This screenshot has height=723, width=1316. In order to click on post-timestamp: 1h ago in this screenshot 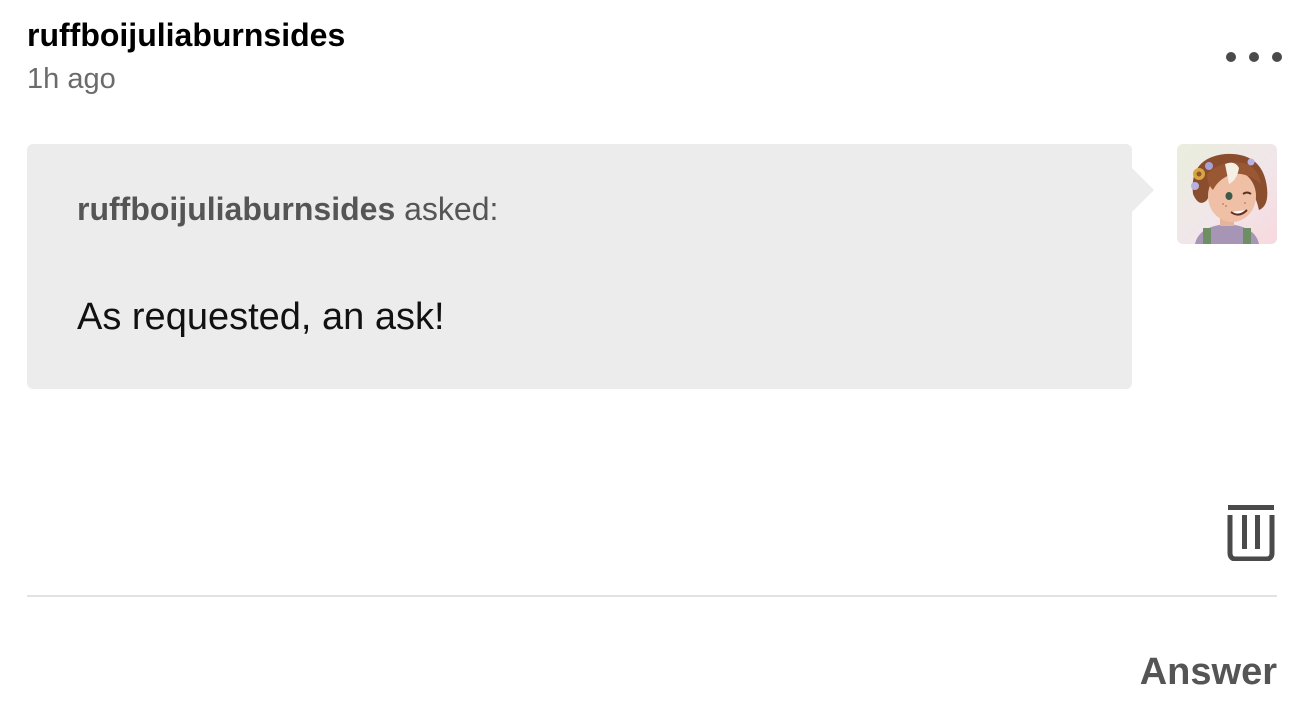, I will do `click(71, 79)`.